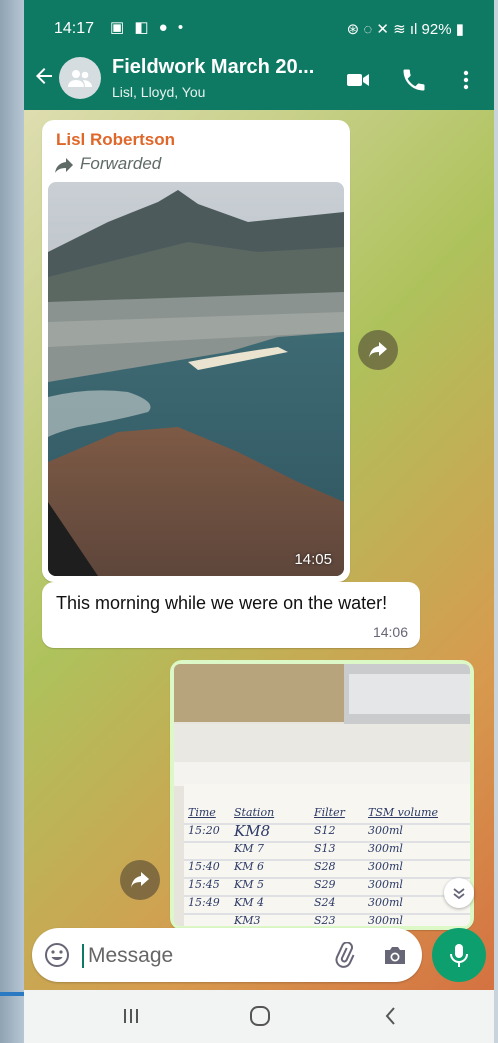 The width and height of the screenshot is (498, 1043). Describe the element at coordinates (358, 80) in the screenshot. I see `video-call-icon` at that location.